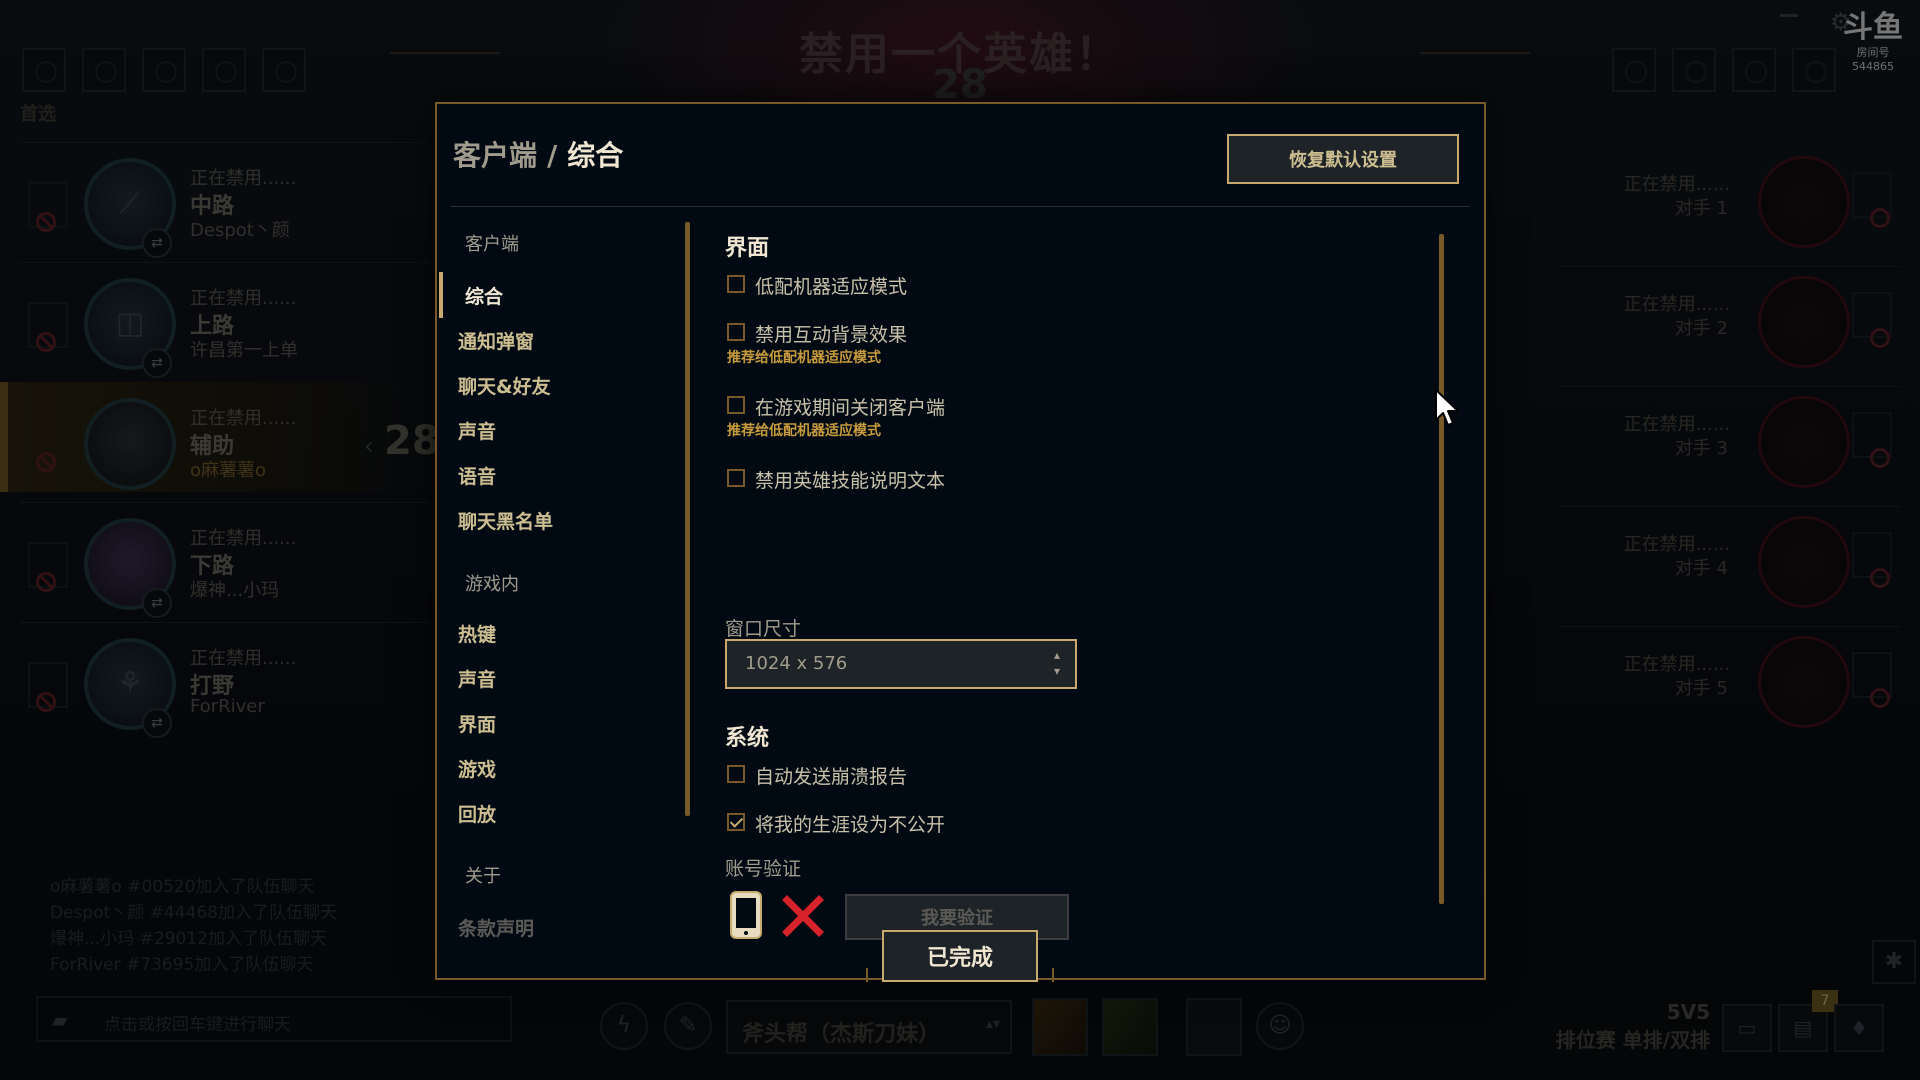 The width and height of the screenshot is (1920, 1080). I want to click on breadcrumb-parent: 客户端, so click(495, 155).